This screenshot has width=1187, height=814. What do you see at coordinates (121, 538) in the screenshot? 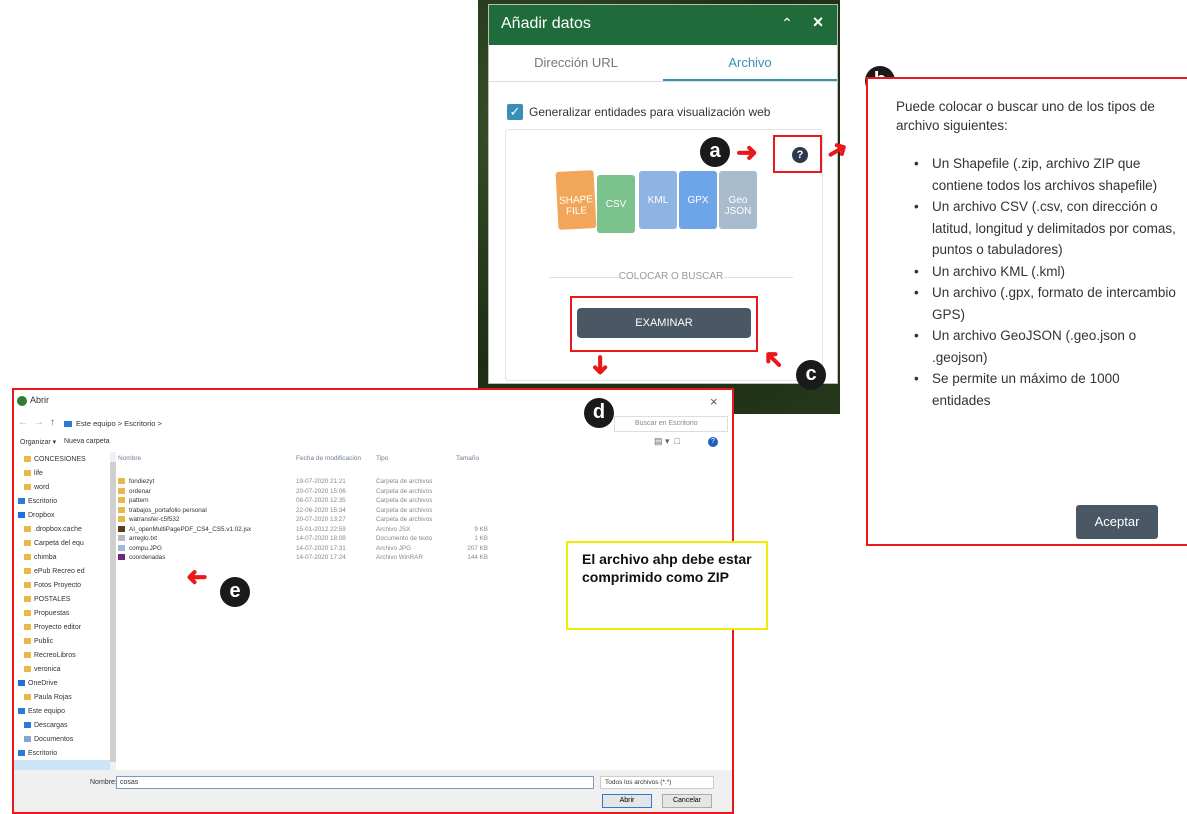
I see `text-file-icon` at bounding box center [121, 538].